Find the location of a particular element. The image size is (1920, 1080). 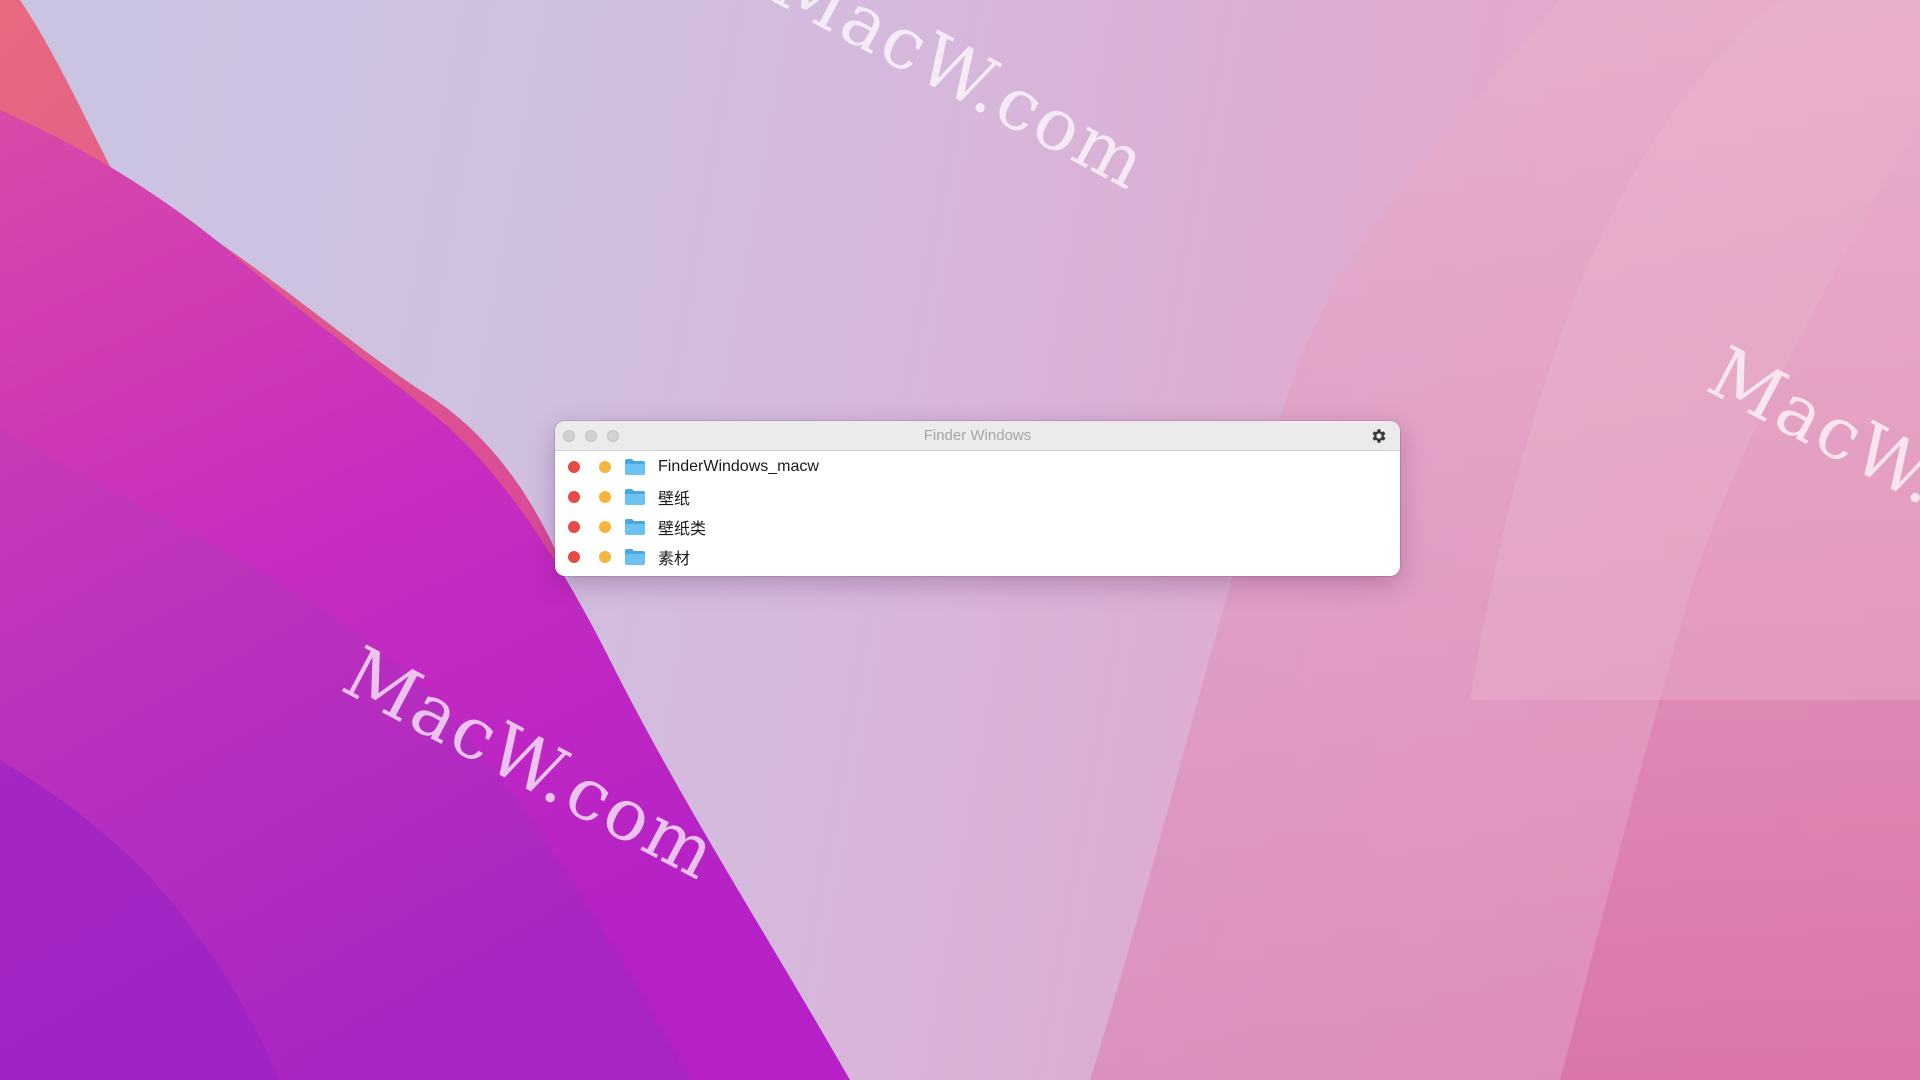

window-list: FinderWindows_macw 壁纸 壁纸类 素材 is located at coordinates (977, 511).